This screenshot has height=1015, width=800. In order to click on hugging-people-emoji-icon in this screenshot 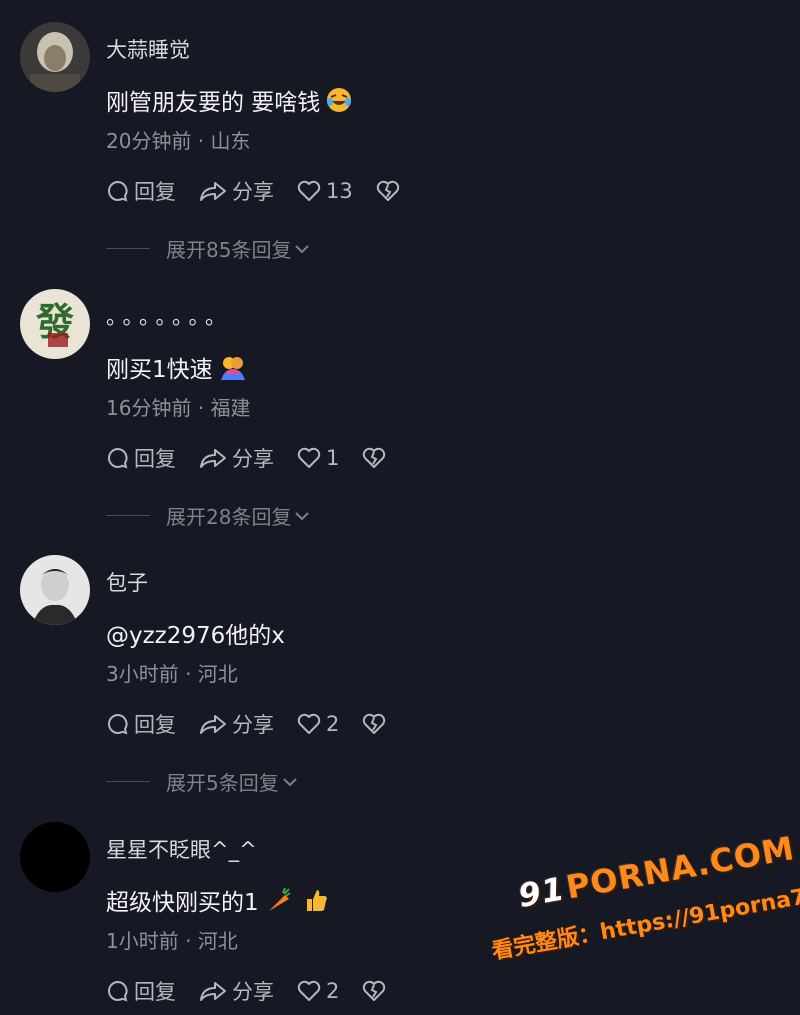, I will do `click(233, 370)`.